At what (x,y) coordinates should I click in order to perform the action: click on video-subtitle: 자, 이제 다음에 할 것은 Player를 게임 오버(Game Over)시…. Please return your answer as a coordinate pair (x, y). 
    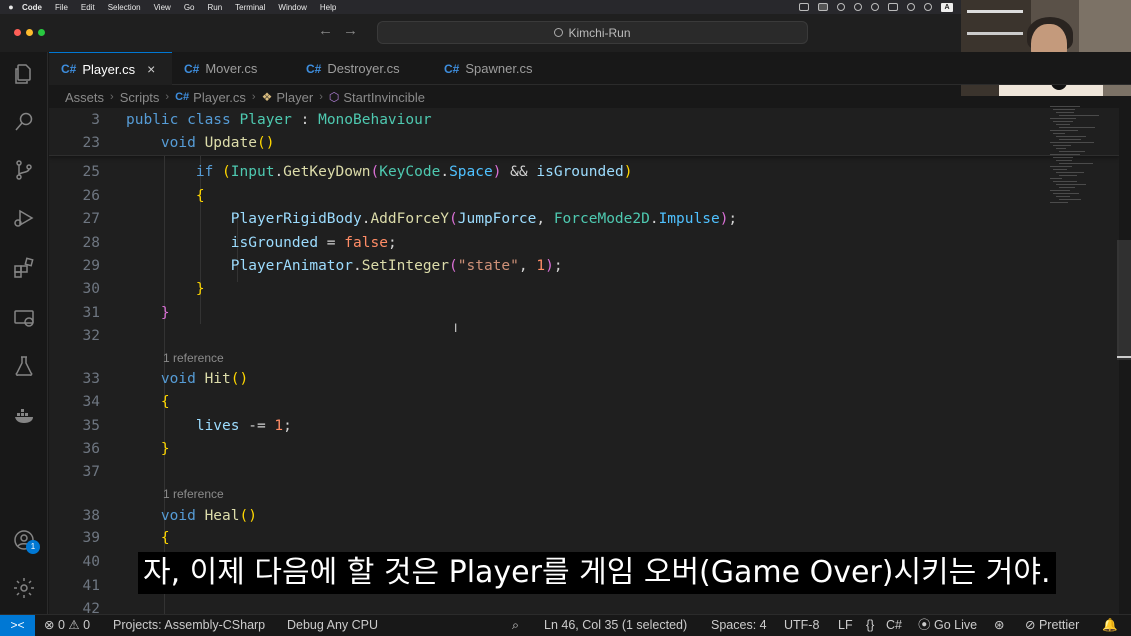
    Looking at the image, I should click on (597, 573).